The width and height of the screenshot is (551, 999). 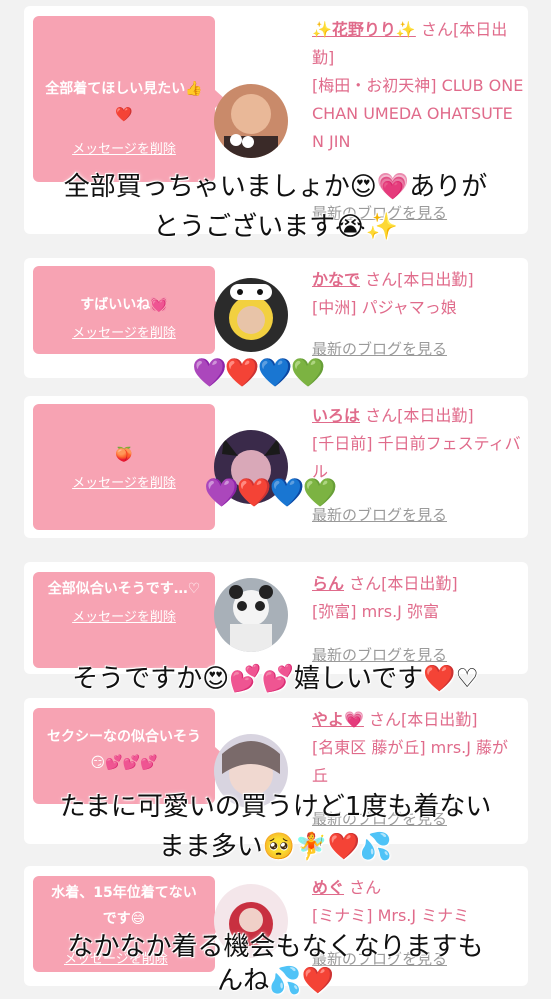 What do you see at coordinates (275, 807) in the screenshot?
I see `overlay-caption: たまに可愛いの買うけど1度も着ない` at bounding box center [275, 807].